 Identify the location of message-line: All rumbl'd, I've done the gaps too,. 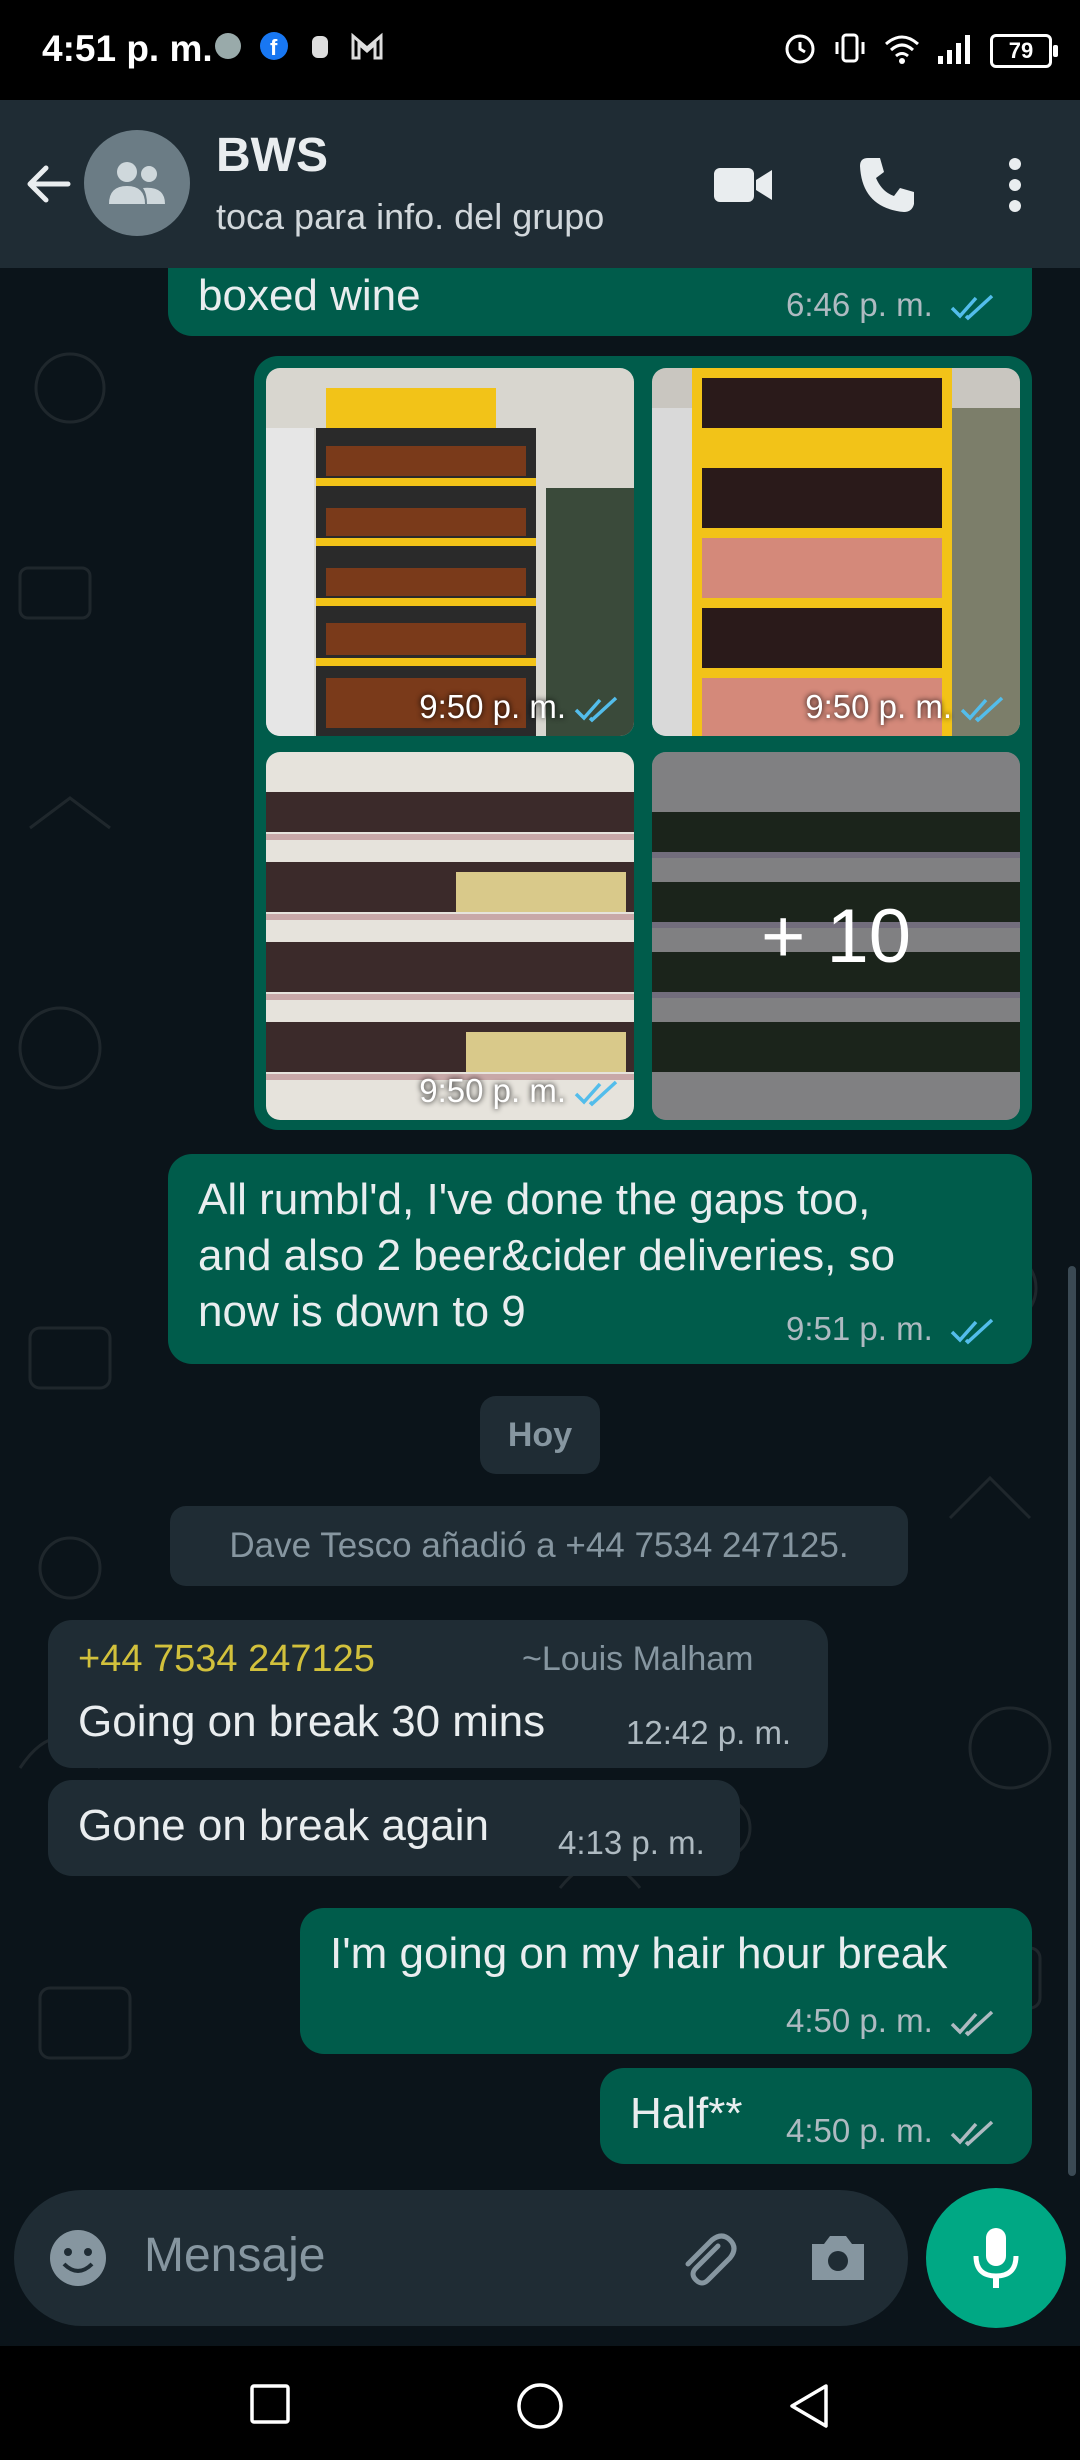
(534, 1199).